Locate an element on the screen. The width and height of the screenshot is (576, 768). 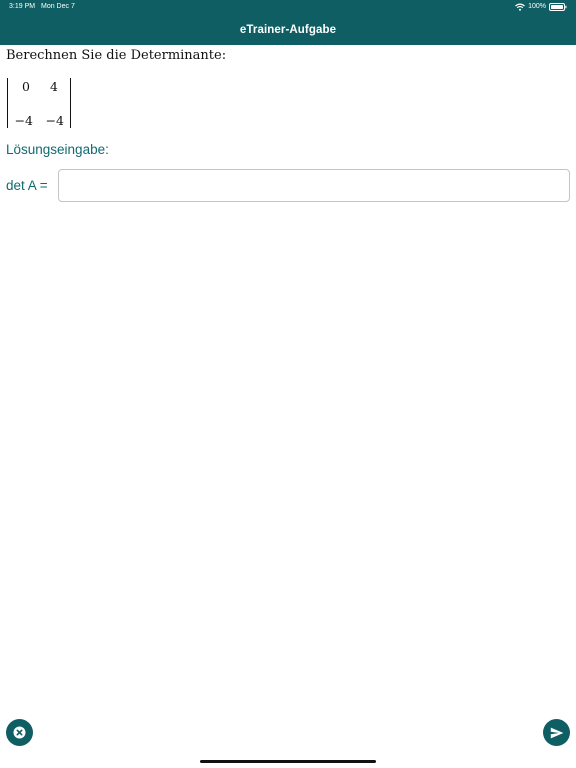
cancel-button is located at coordinates (19, 732).